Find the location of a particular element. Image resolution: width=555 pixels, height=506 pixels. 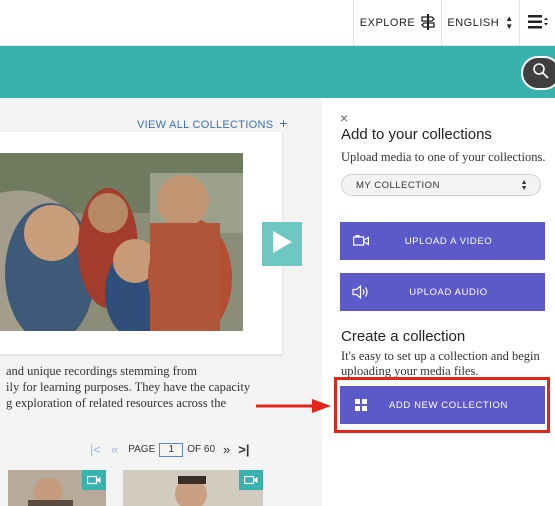

page-number-input: 1 is located at coordinates (171, 449).